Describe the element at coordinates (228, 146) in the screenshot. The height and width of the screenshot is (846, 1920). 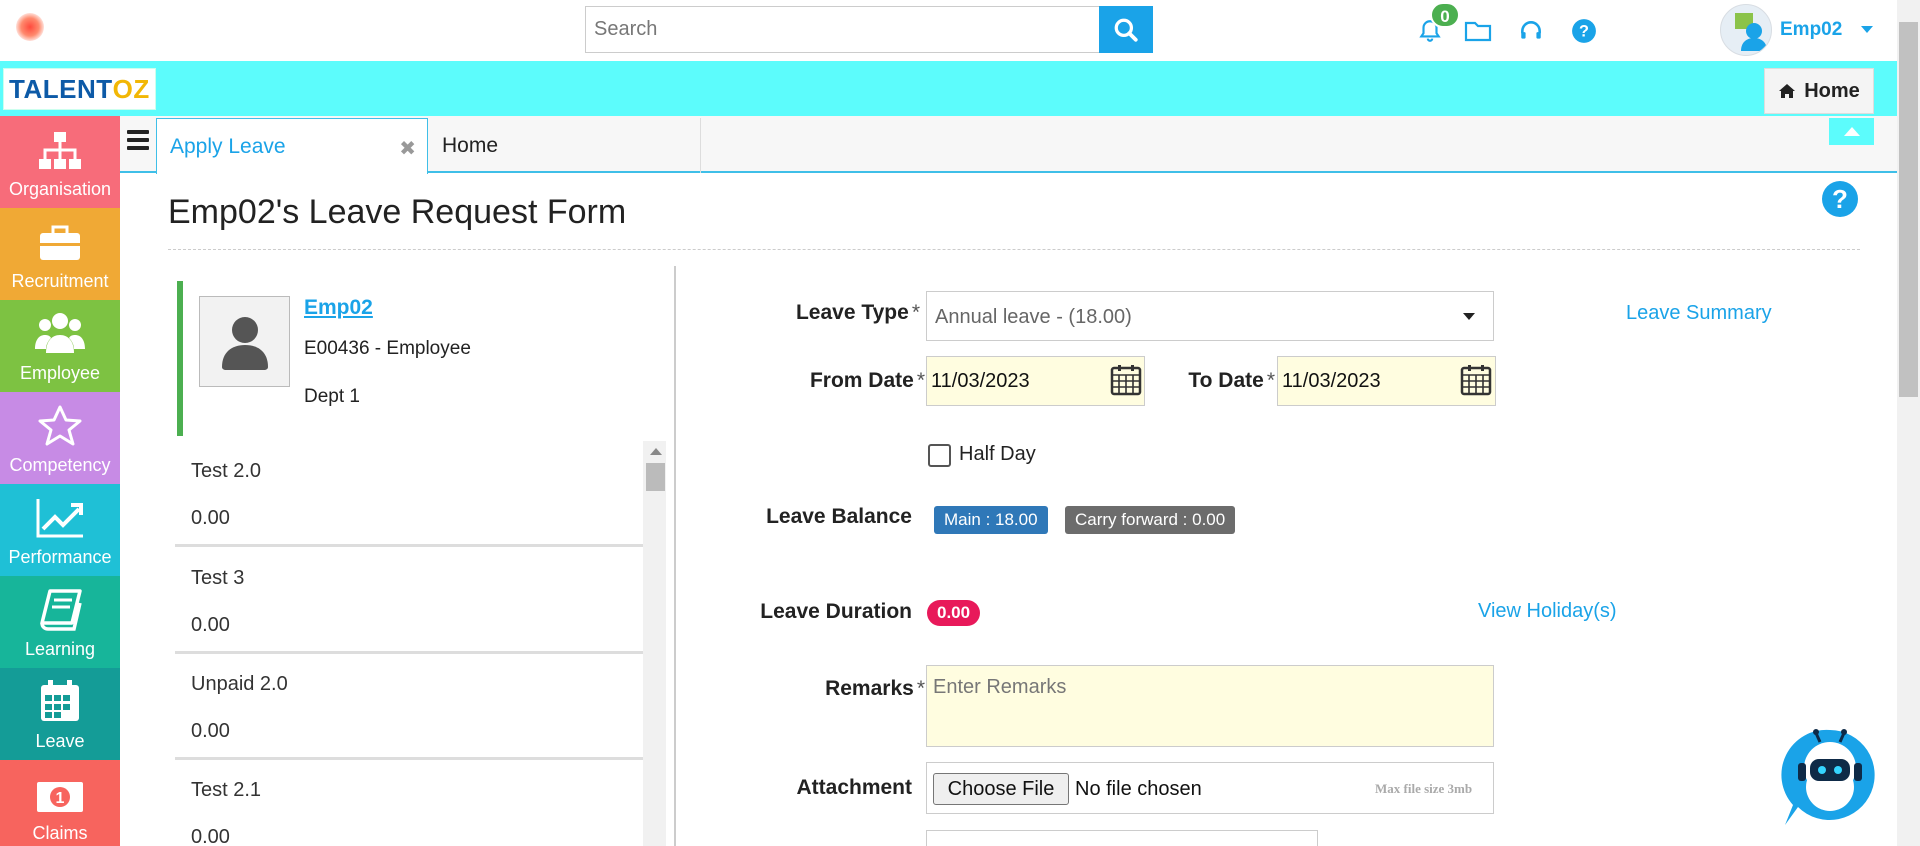
I see `tab-label: Apply Leave` at that location.